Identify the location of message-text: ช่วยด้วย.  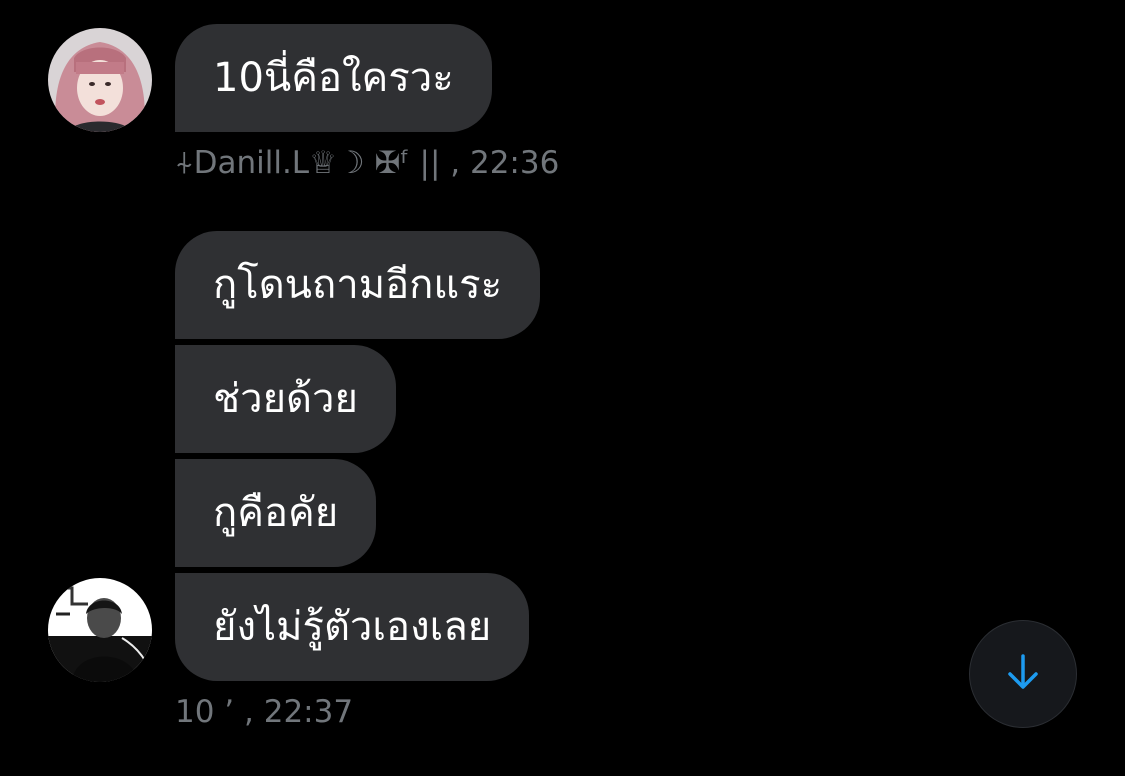
(285, 399).